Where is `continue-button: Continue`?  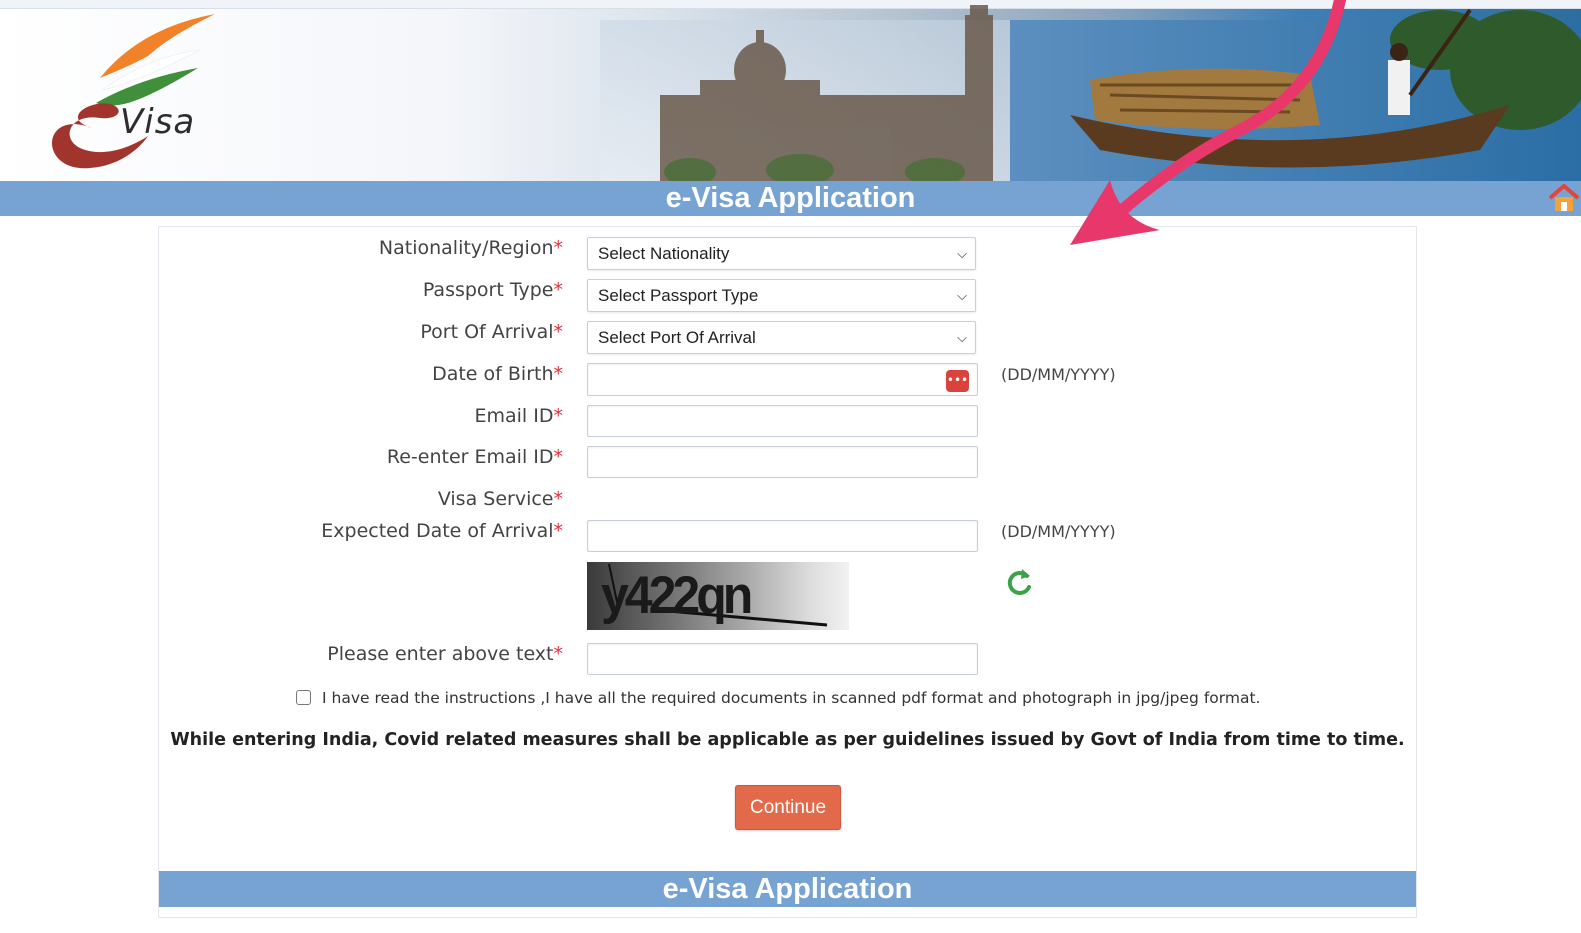 continue-button: Continue is located at coordinates (788, 807).